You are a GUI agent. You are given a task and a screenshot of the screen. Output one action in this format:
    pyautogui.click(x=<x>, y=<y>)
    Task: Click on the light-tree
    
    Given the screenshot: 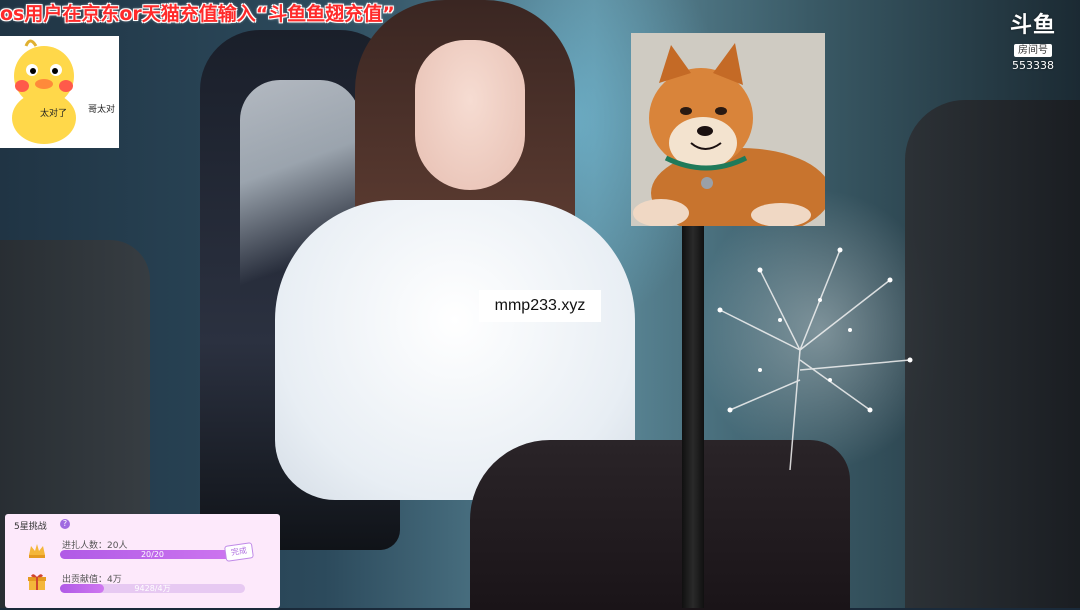 What is the action you would take?
    pyautogui.click(x=815, y=358)
    